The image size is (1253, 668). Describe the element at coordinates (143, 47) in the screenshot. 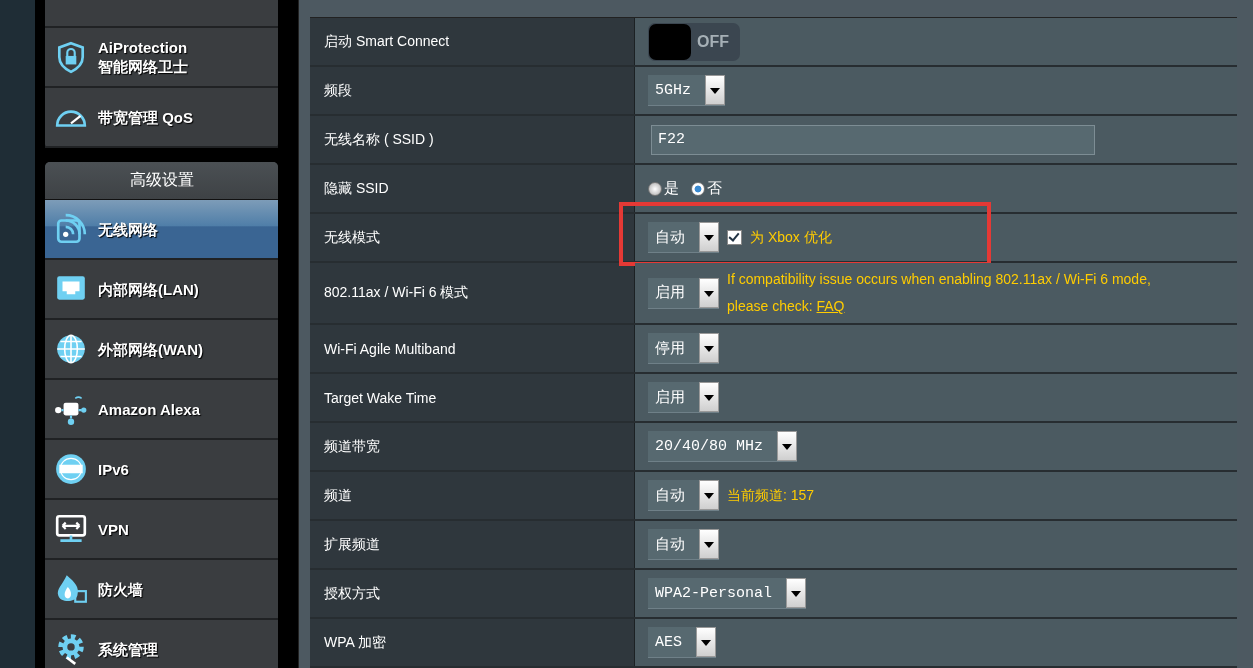

I see `menu-item-label: AiProtection` at that location.